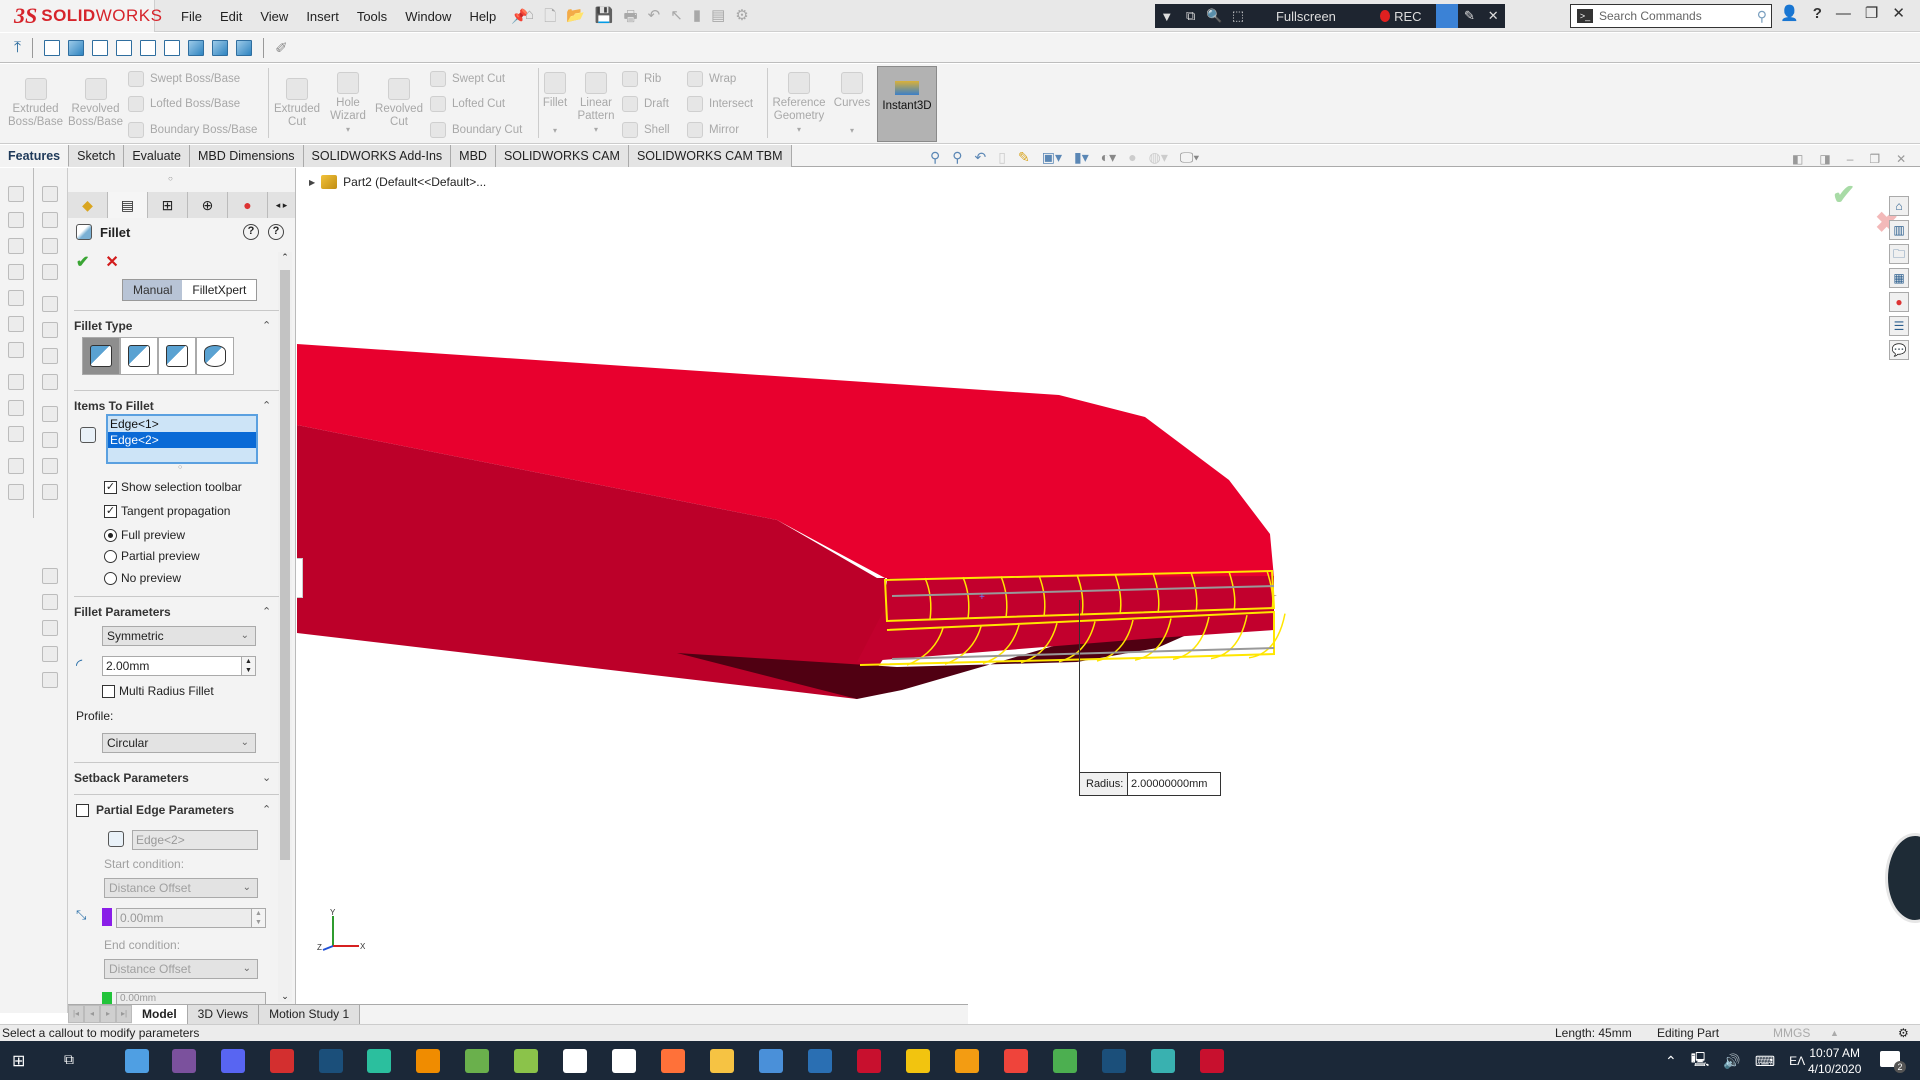  What do you see at coordinates (137, 1061) in the screenshot?
I see `task-app-icon-trocen` at bounding box center [137, 1061].